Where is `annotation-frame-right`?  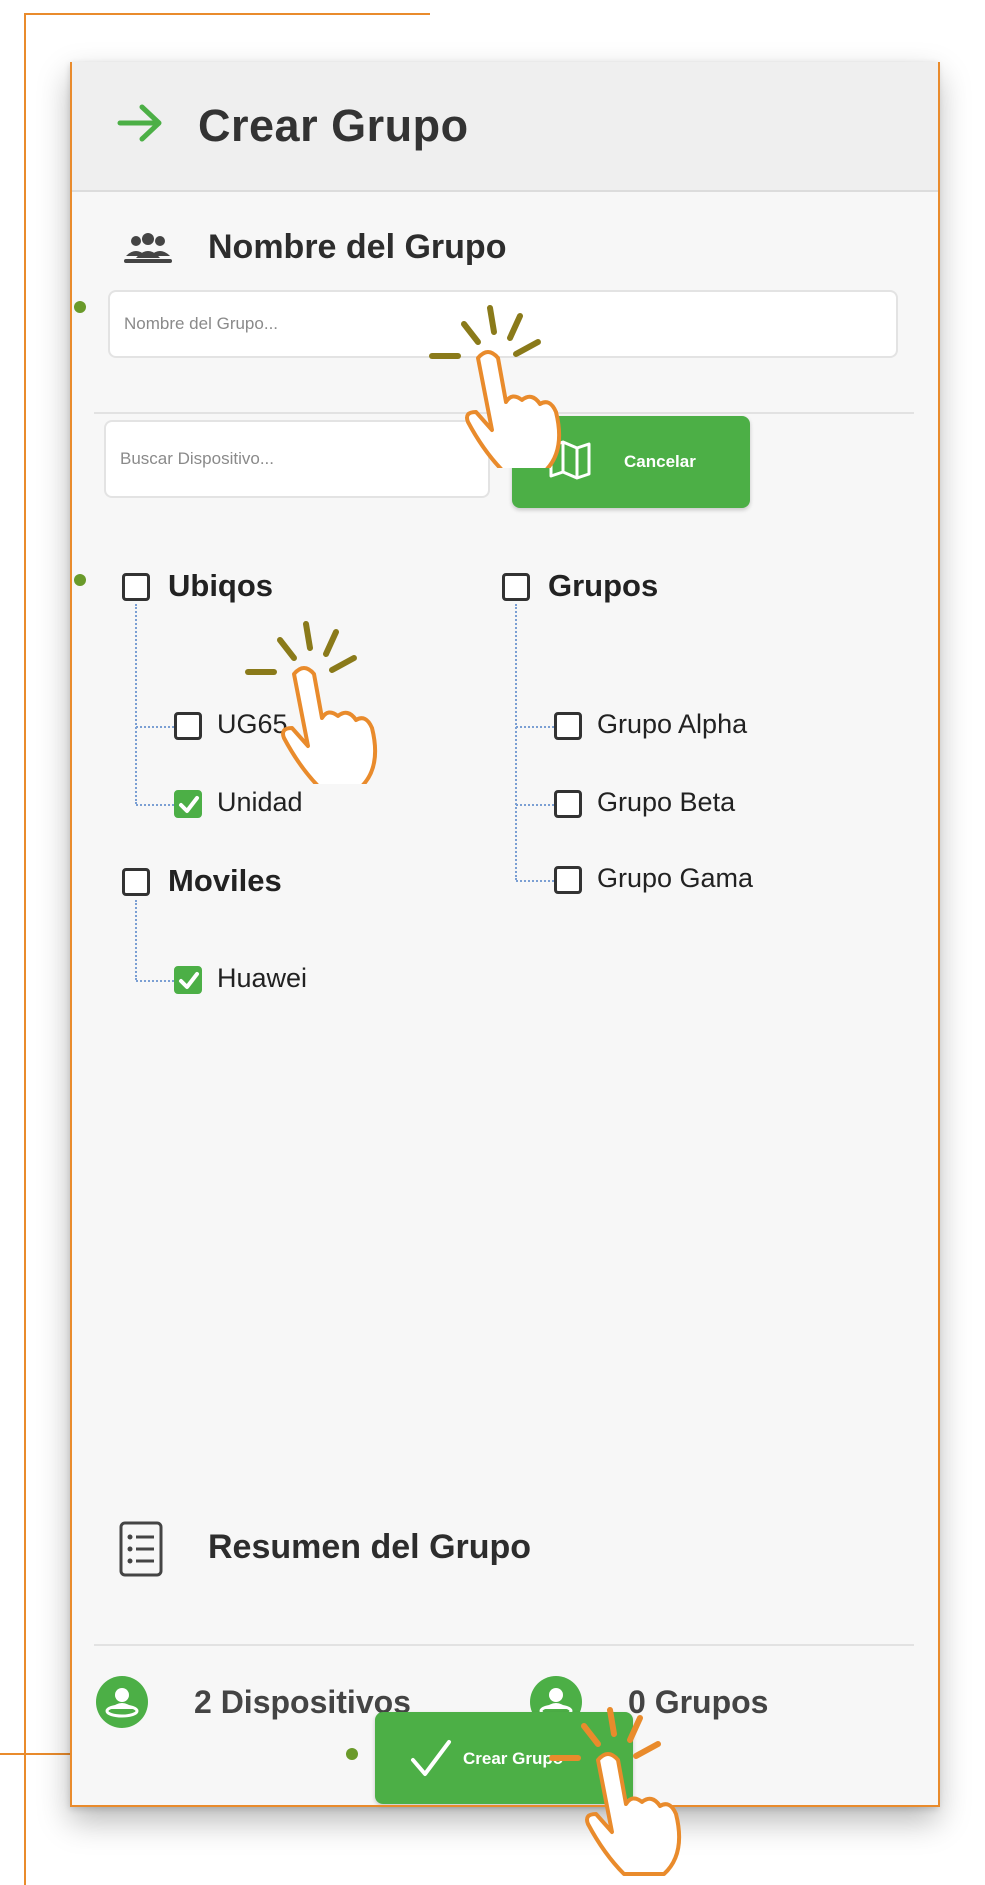
annotation-frame-right is located at coordinates (939, 934).